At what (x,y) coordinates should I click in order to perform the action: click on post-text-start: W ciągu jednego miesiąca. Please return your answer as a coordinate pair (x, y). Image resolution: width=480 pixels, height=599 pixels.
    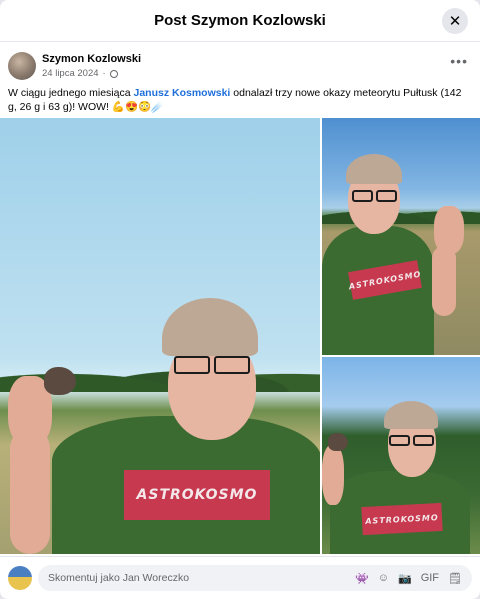
    Looking at the image, I should click on (71, 93).